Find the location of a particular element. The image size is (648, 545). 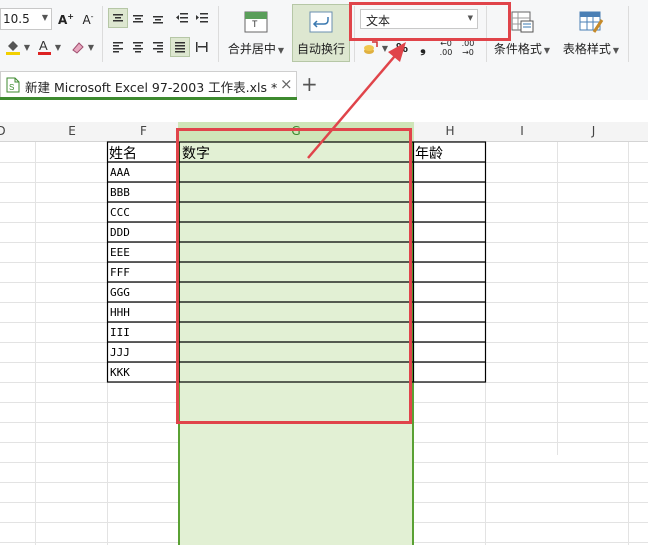

table-style-button: 表格样式 ▼ is located at coordinates (591, 33).